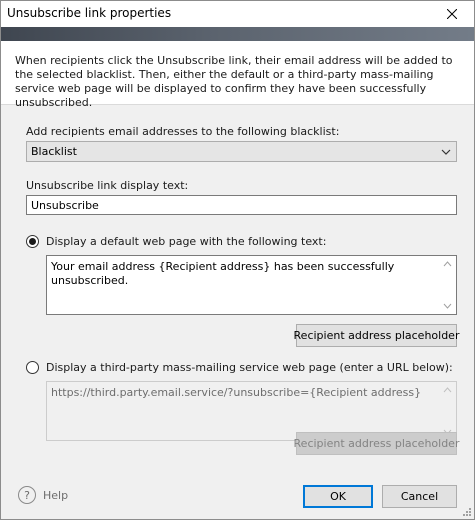  I want to click on third-party-page-radio, so click(32, 367).